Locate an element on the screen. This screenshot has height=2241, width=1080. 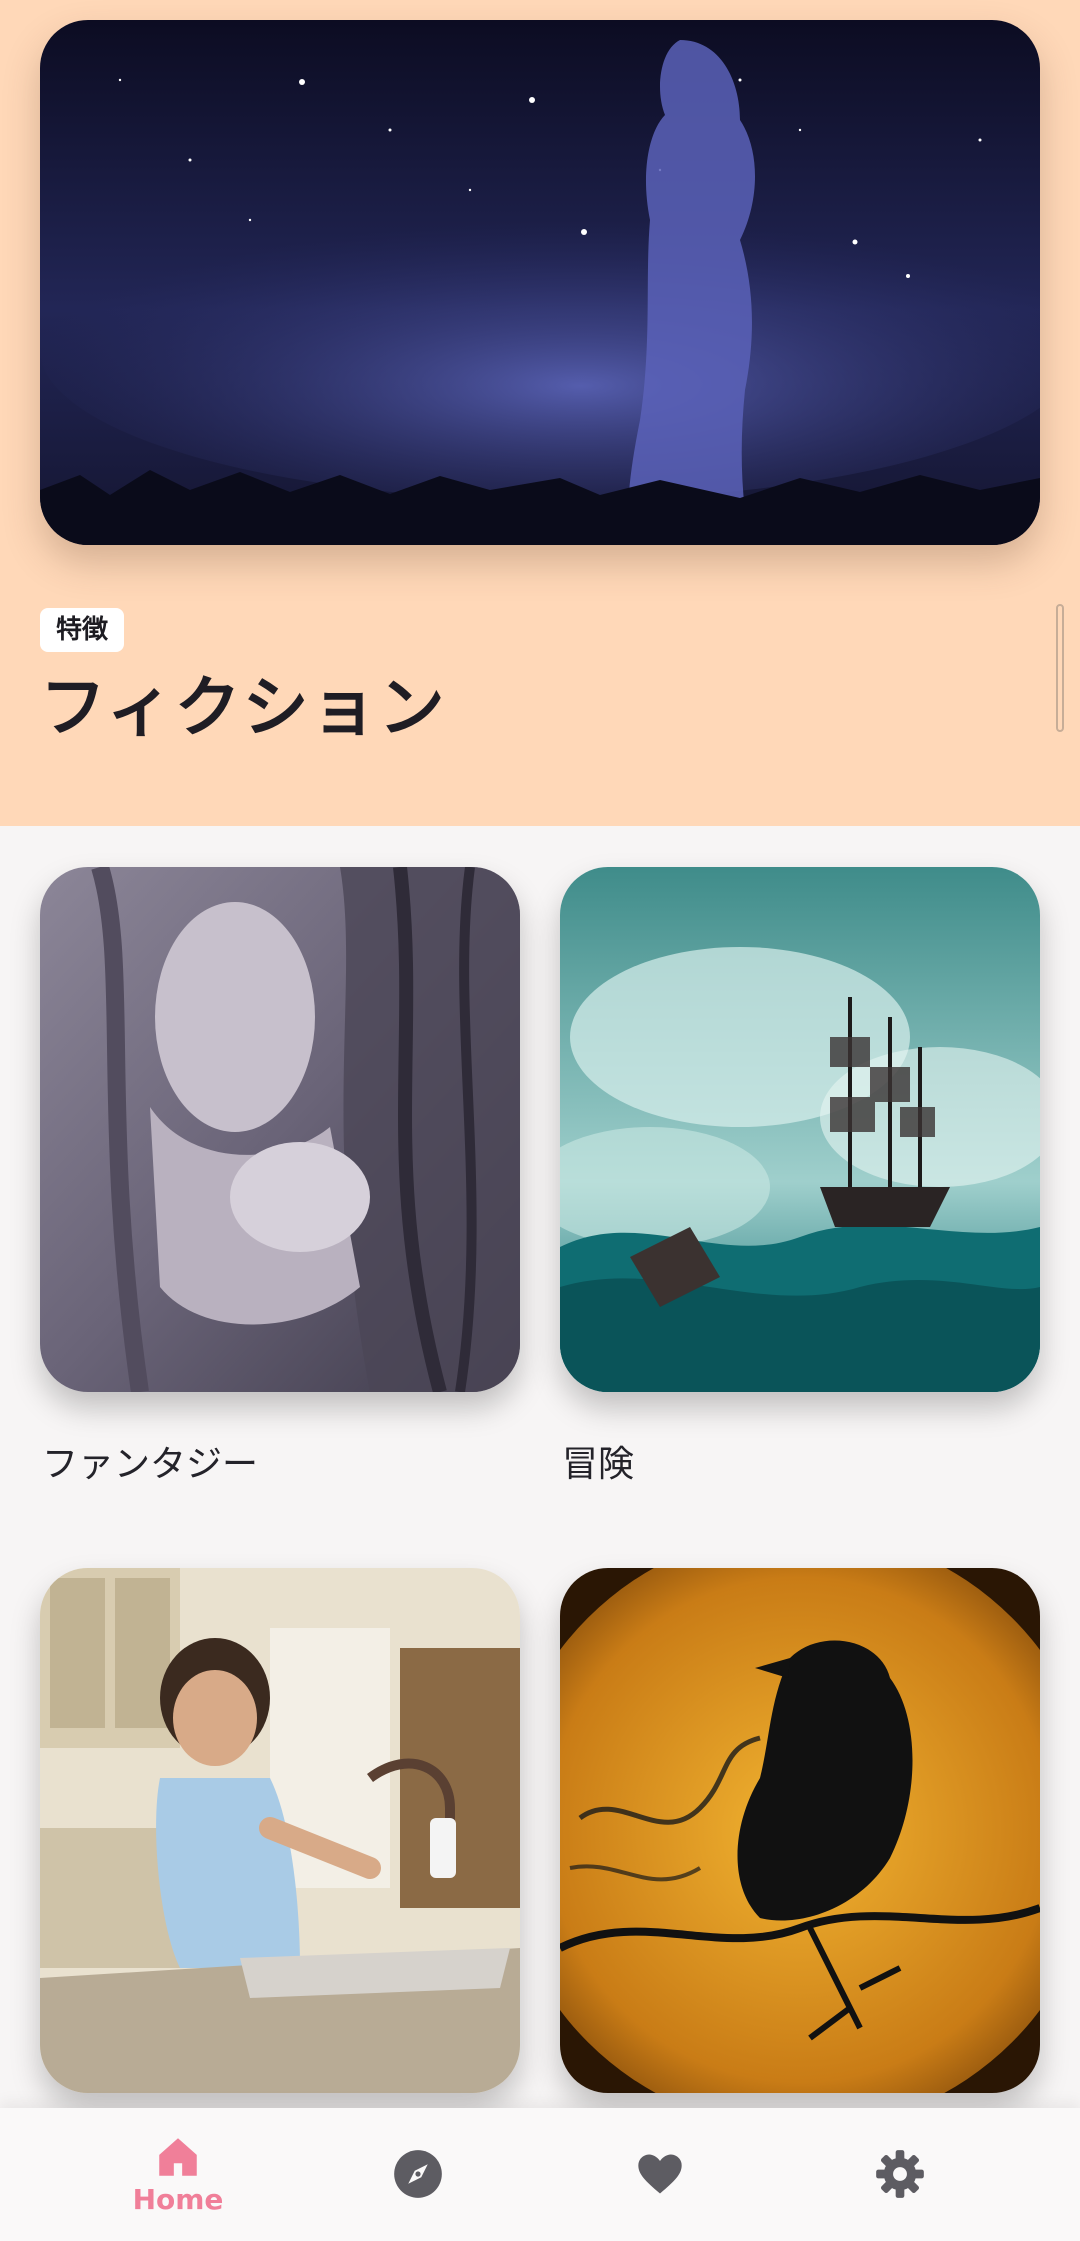
nav-favorites is located at coordinates (660, 2174).